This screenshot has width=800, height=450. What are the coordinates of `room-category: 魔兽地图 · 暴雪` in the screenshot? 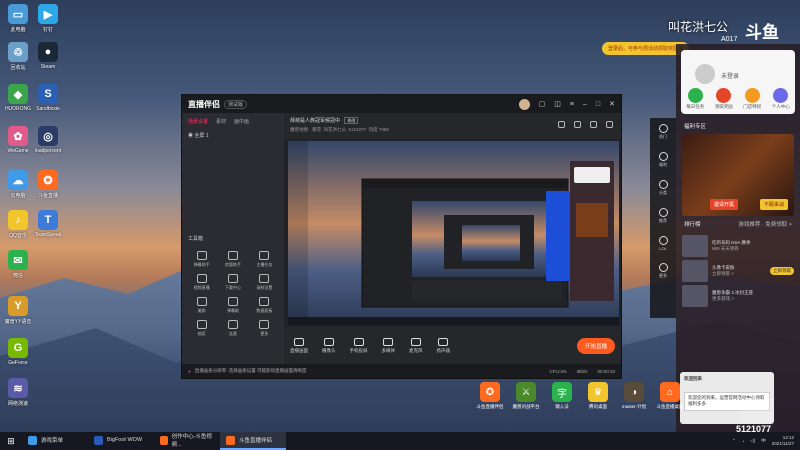 It's located at (305, 129).